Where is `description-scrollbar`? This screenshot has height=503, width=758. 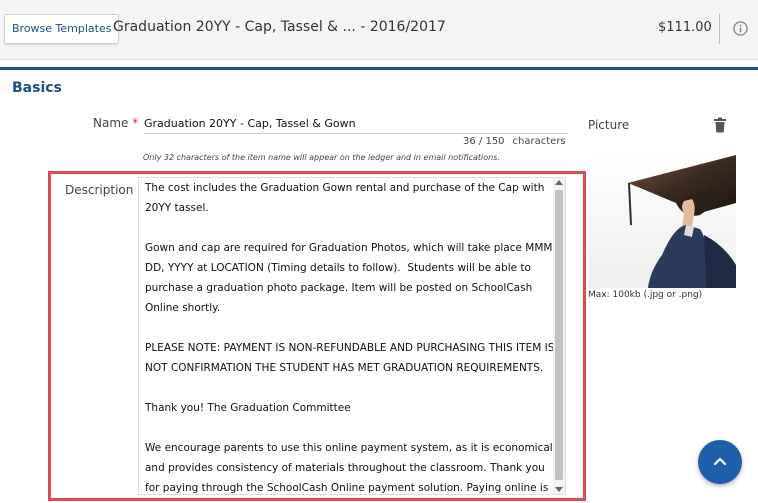
description-scrollbar is located at coordinates (559, 336).